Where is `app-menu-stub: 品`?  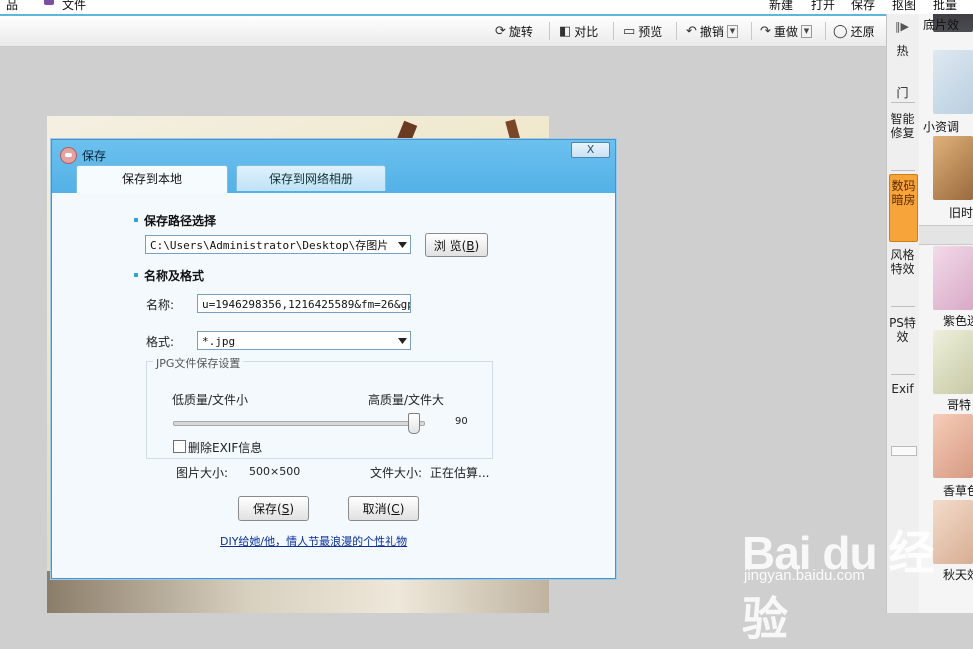 app-menu-stub: 品 is located at coordinates (12, 6).